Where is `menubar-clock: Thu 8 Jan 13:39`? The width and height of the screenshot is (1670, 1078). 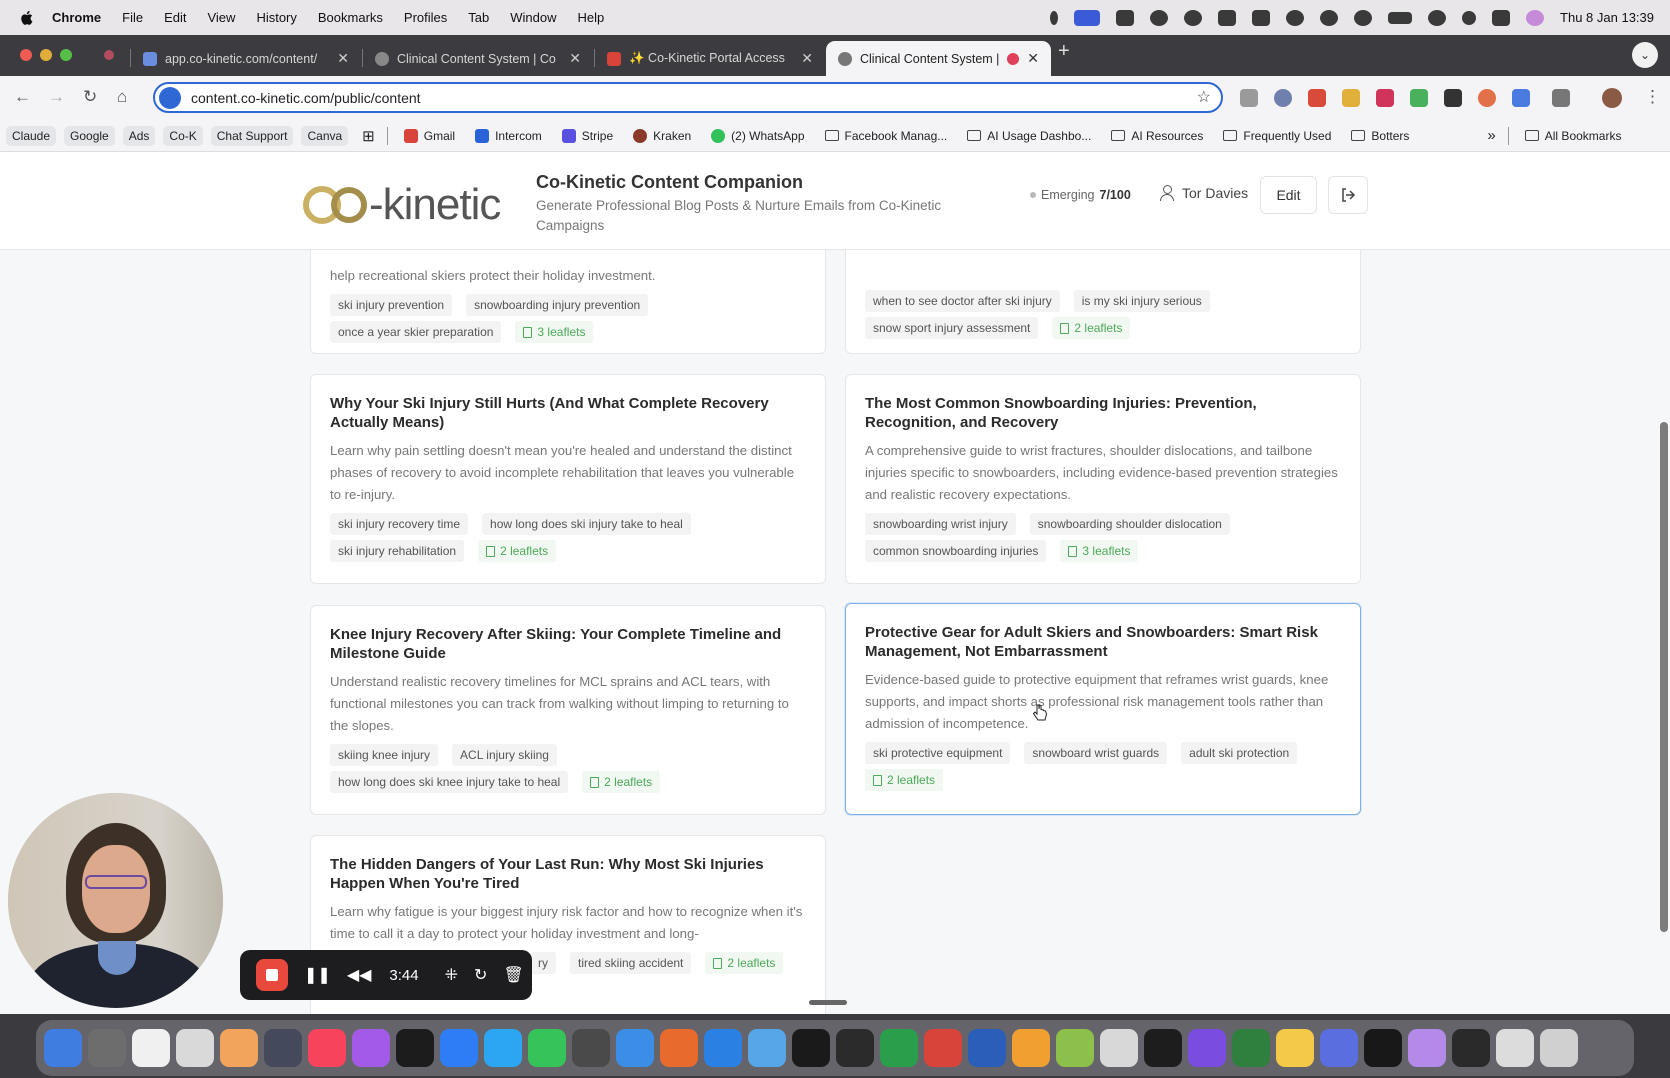
menubar-clock: Thu 8 Jan 13:39 is located at coordinates (1607, 17).